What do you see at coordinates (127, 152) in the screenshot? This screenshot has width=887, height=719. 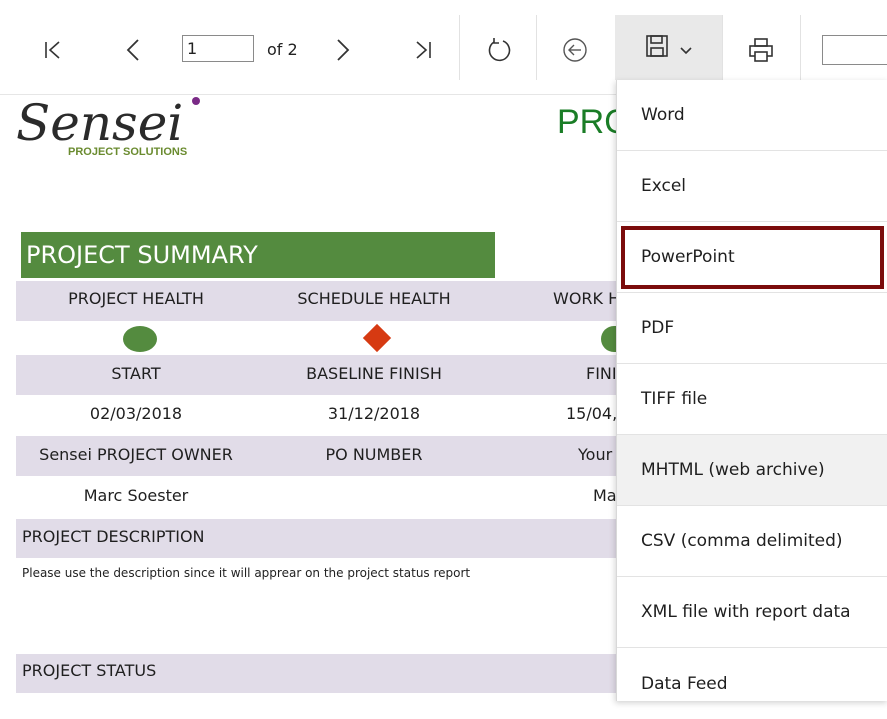 I see `logo-tagline: PROJECT SOLUTIONS` at bounding box center [127, 152].